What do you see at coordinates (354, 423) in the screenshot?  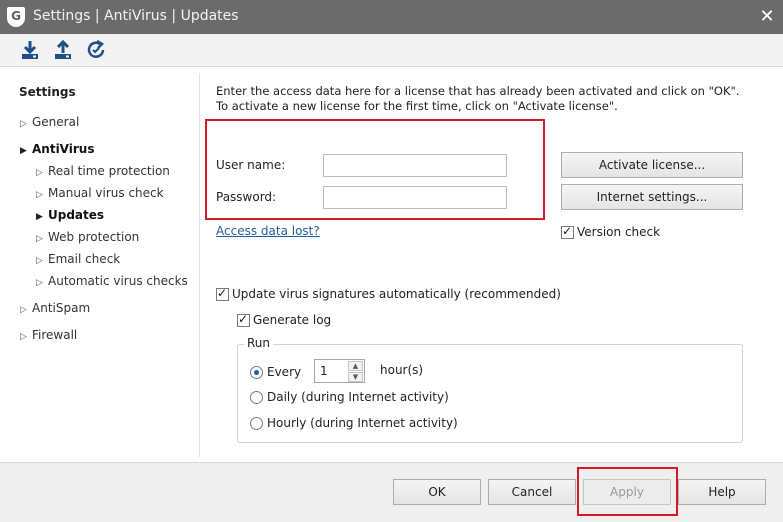 I see `radio-hourly: Hourly (during Internet activity)` at bounding box center [354, 423].